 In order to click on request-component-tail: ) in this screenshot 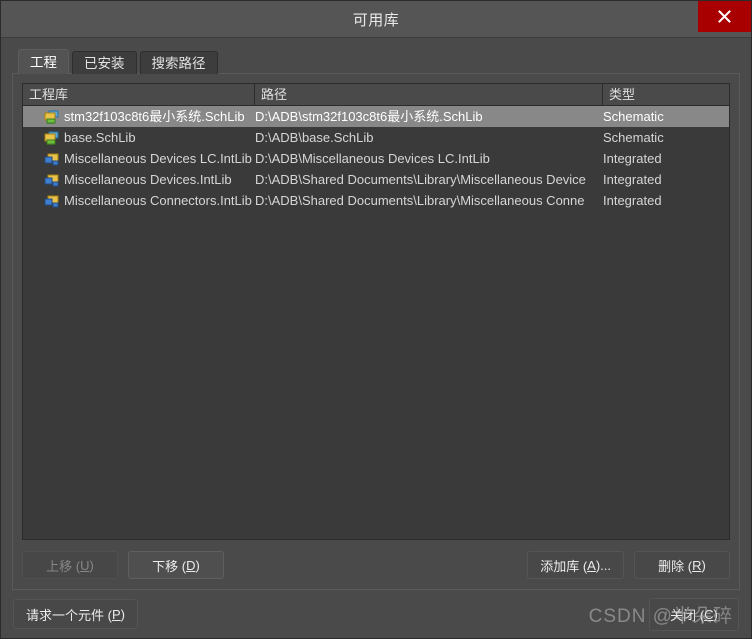, I will do `click(122, 614)`.